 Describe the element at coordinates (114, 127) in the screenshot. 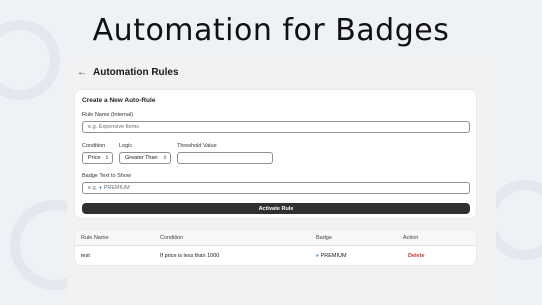

I see `rule-name-placeholder: e.g. Expensive Items` at that location.